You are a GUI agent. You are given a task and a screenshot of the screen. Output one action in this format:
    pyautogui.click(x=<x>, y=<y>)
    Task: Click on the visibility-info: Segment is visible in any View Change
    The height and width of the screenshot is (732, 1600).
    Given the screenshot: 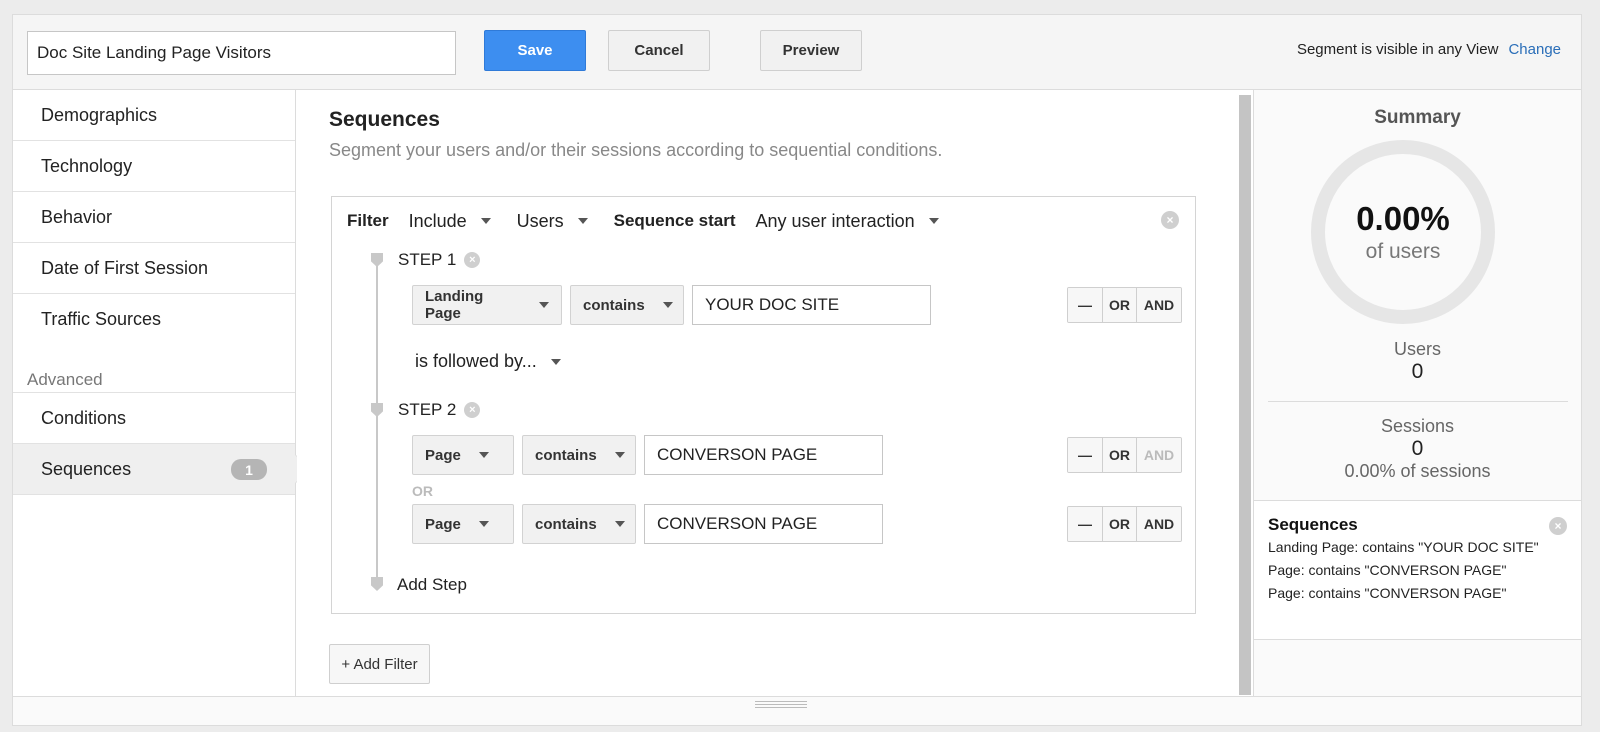 What is the action you would take?
    pyautogui.click(x=1429, y=49)
    